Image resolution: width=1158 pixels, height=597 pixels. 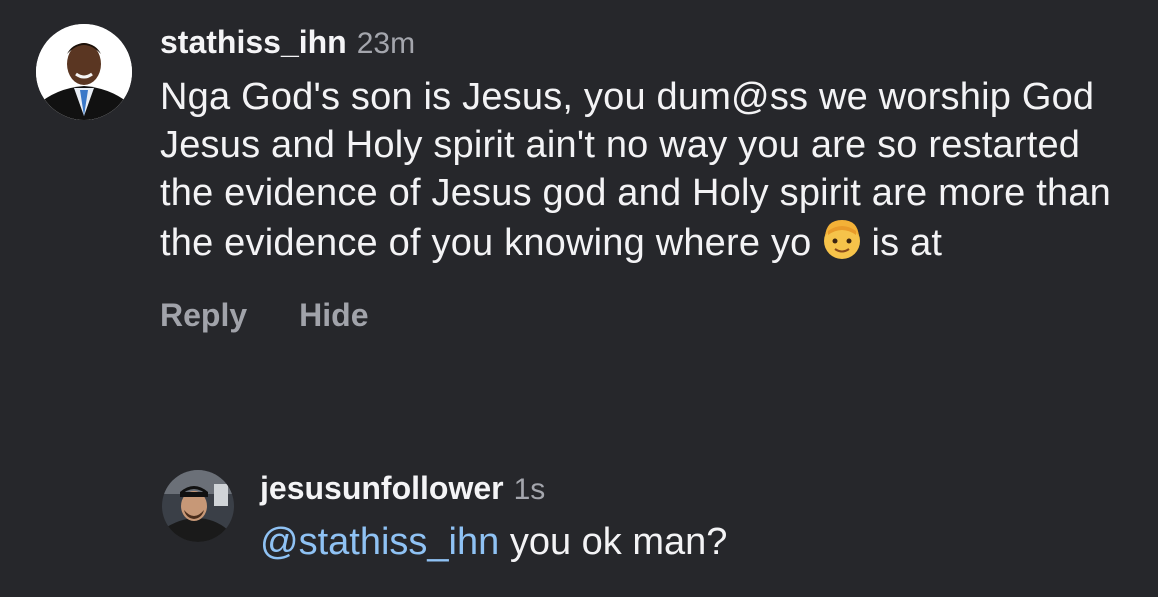 What do you see at coordinates (529, 489) in the screenshot?
I see `timestamp: 1s` at bounding box center [529, 489].